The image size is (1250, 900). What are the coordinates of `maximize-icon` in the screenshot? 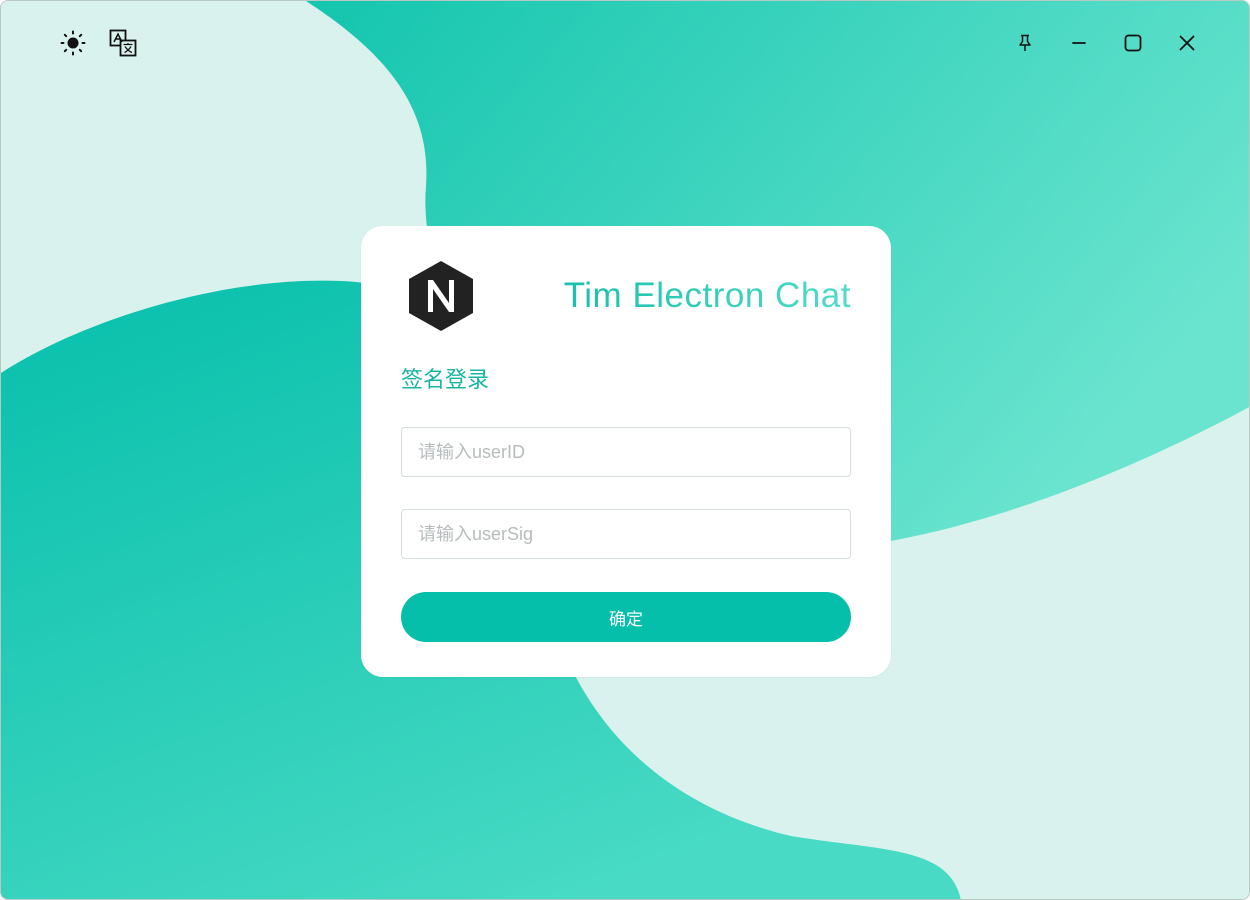 It's located at (1133, 43).